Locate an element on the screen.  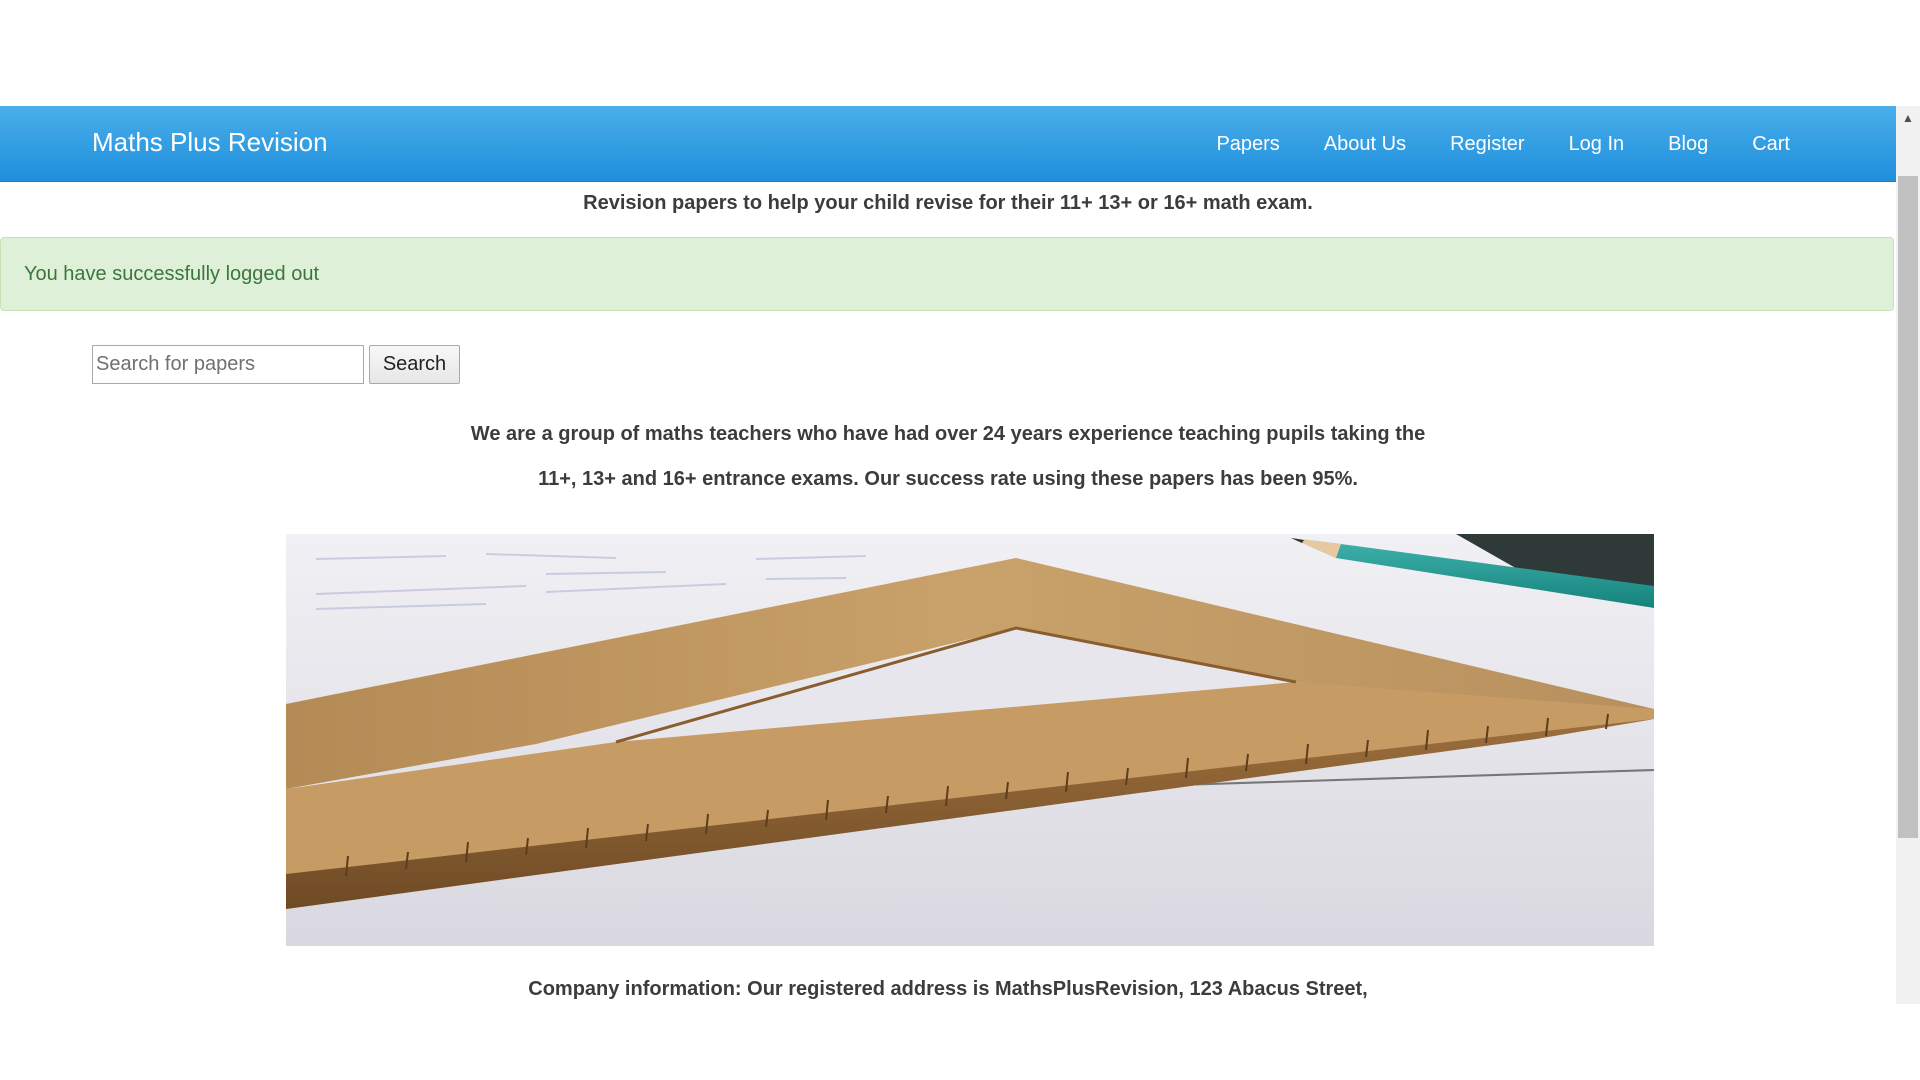
search-button: Search is located at coordinates (414, 364).